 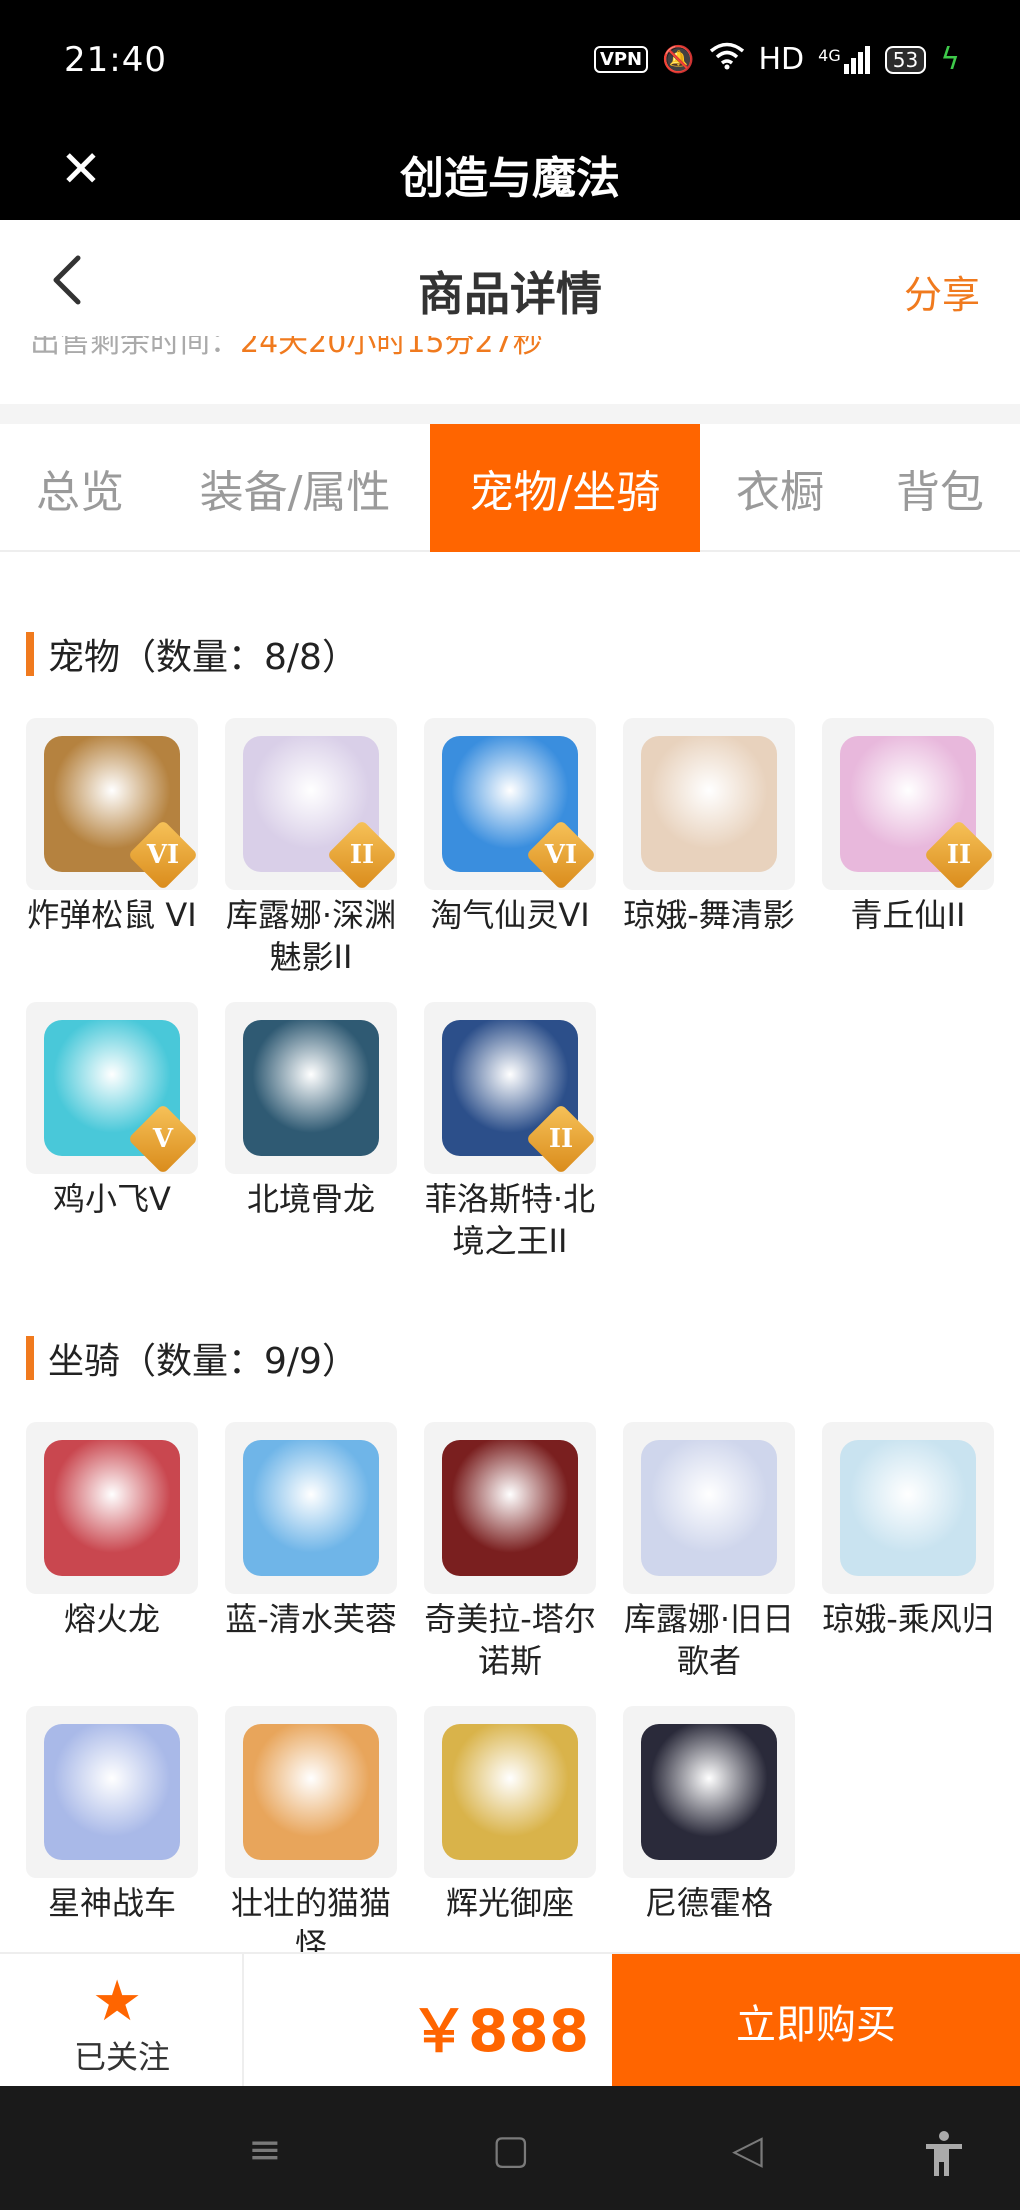 I want to click on pets-section-title: 宠物（数量：8/8）, so click(x=192, y=654).